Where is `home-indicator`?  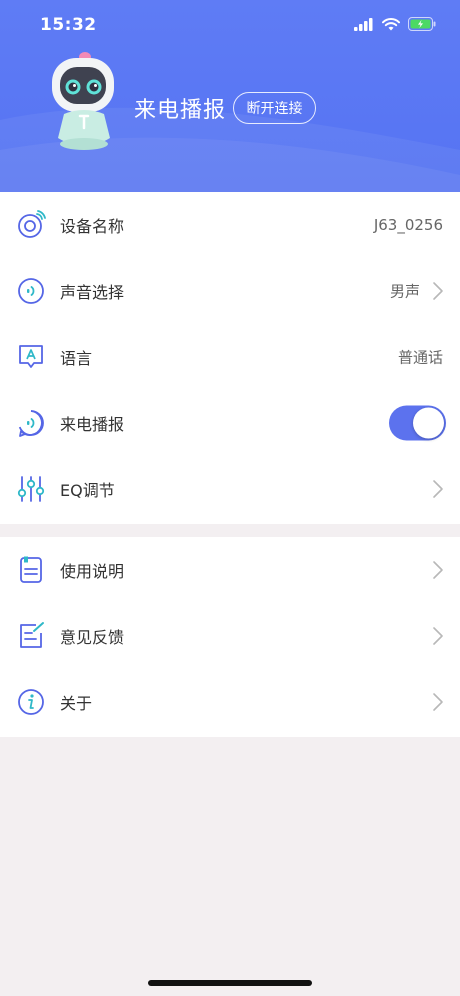
home-indicator is located at coordinates (230, 983).